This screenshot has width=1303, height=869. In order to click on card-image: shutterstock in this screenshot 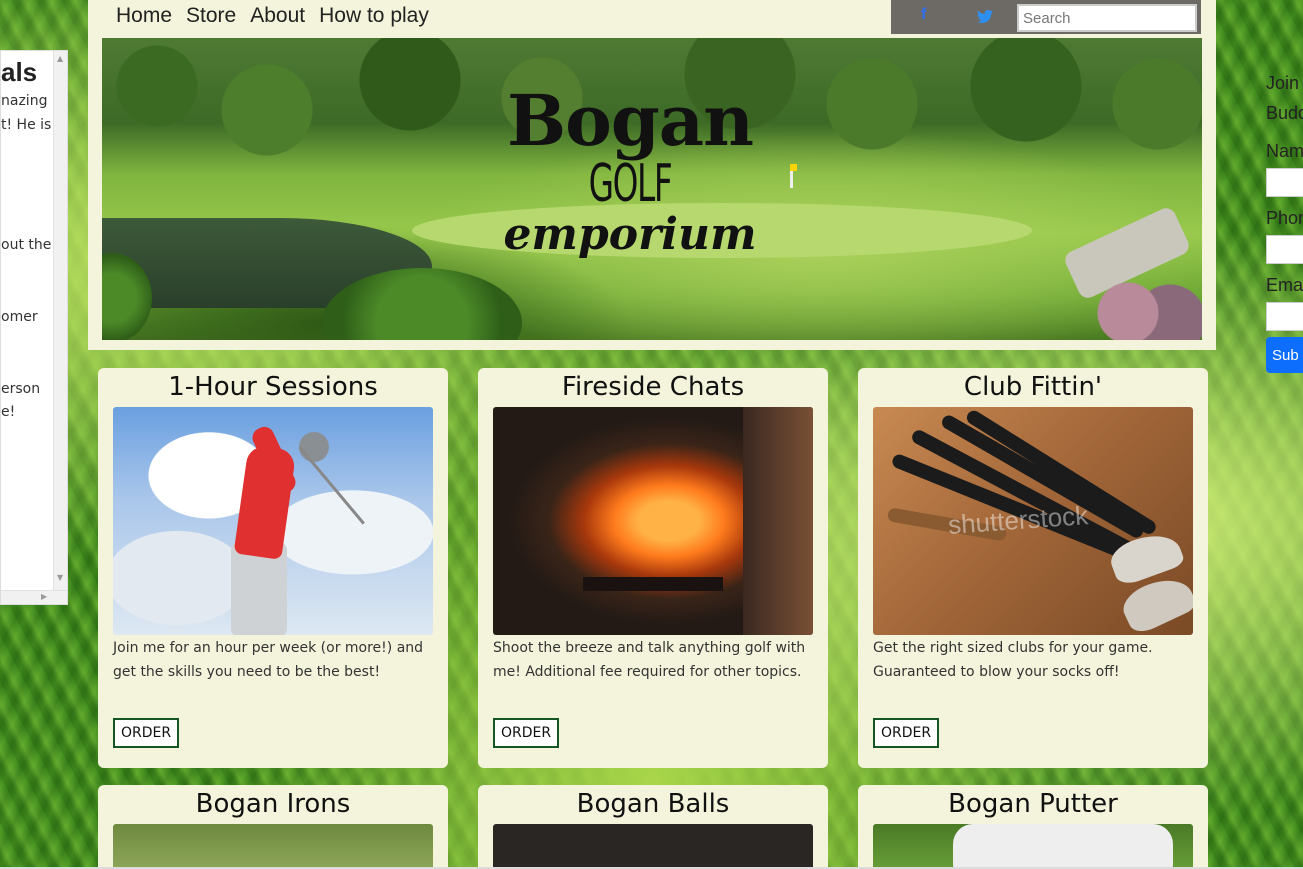, I will do `click(1033, 521)`.